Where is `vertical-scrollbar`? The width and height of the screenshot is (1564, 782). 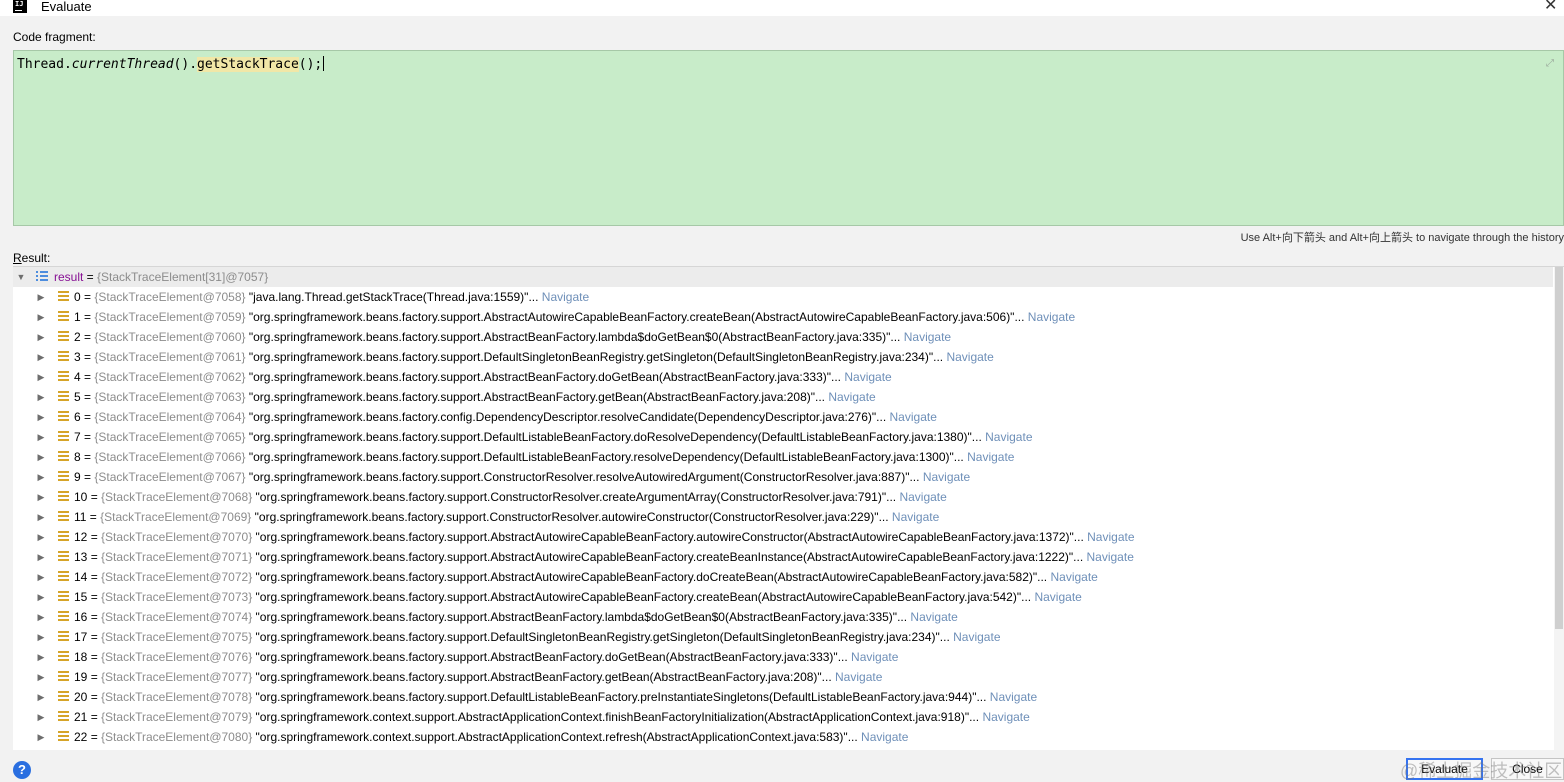
vertical-scrollbar is located at coordinates (1559, 508).